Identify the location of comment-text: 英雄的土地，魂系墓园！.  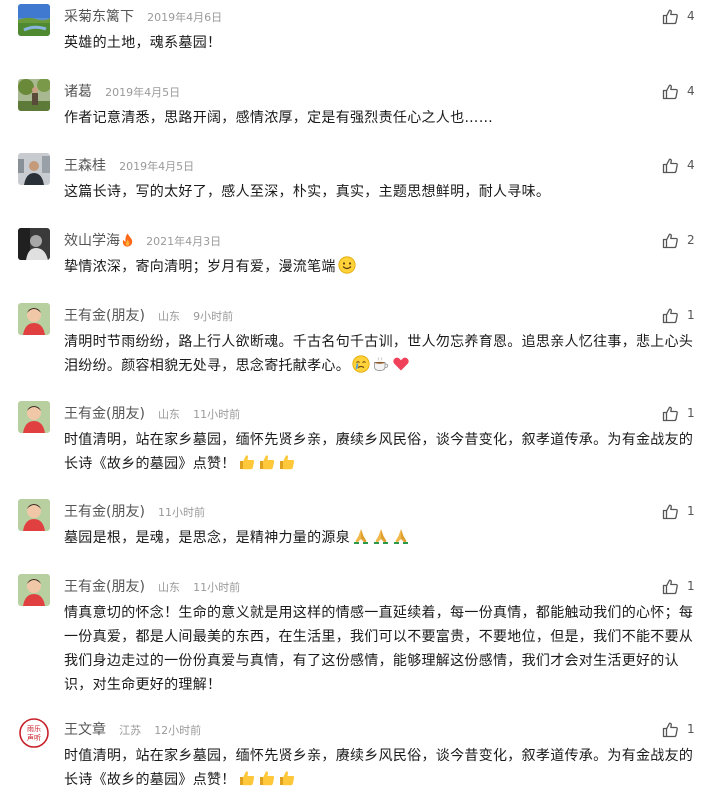
(143, 43).